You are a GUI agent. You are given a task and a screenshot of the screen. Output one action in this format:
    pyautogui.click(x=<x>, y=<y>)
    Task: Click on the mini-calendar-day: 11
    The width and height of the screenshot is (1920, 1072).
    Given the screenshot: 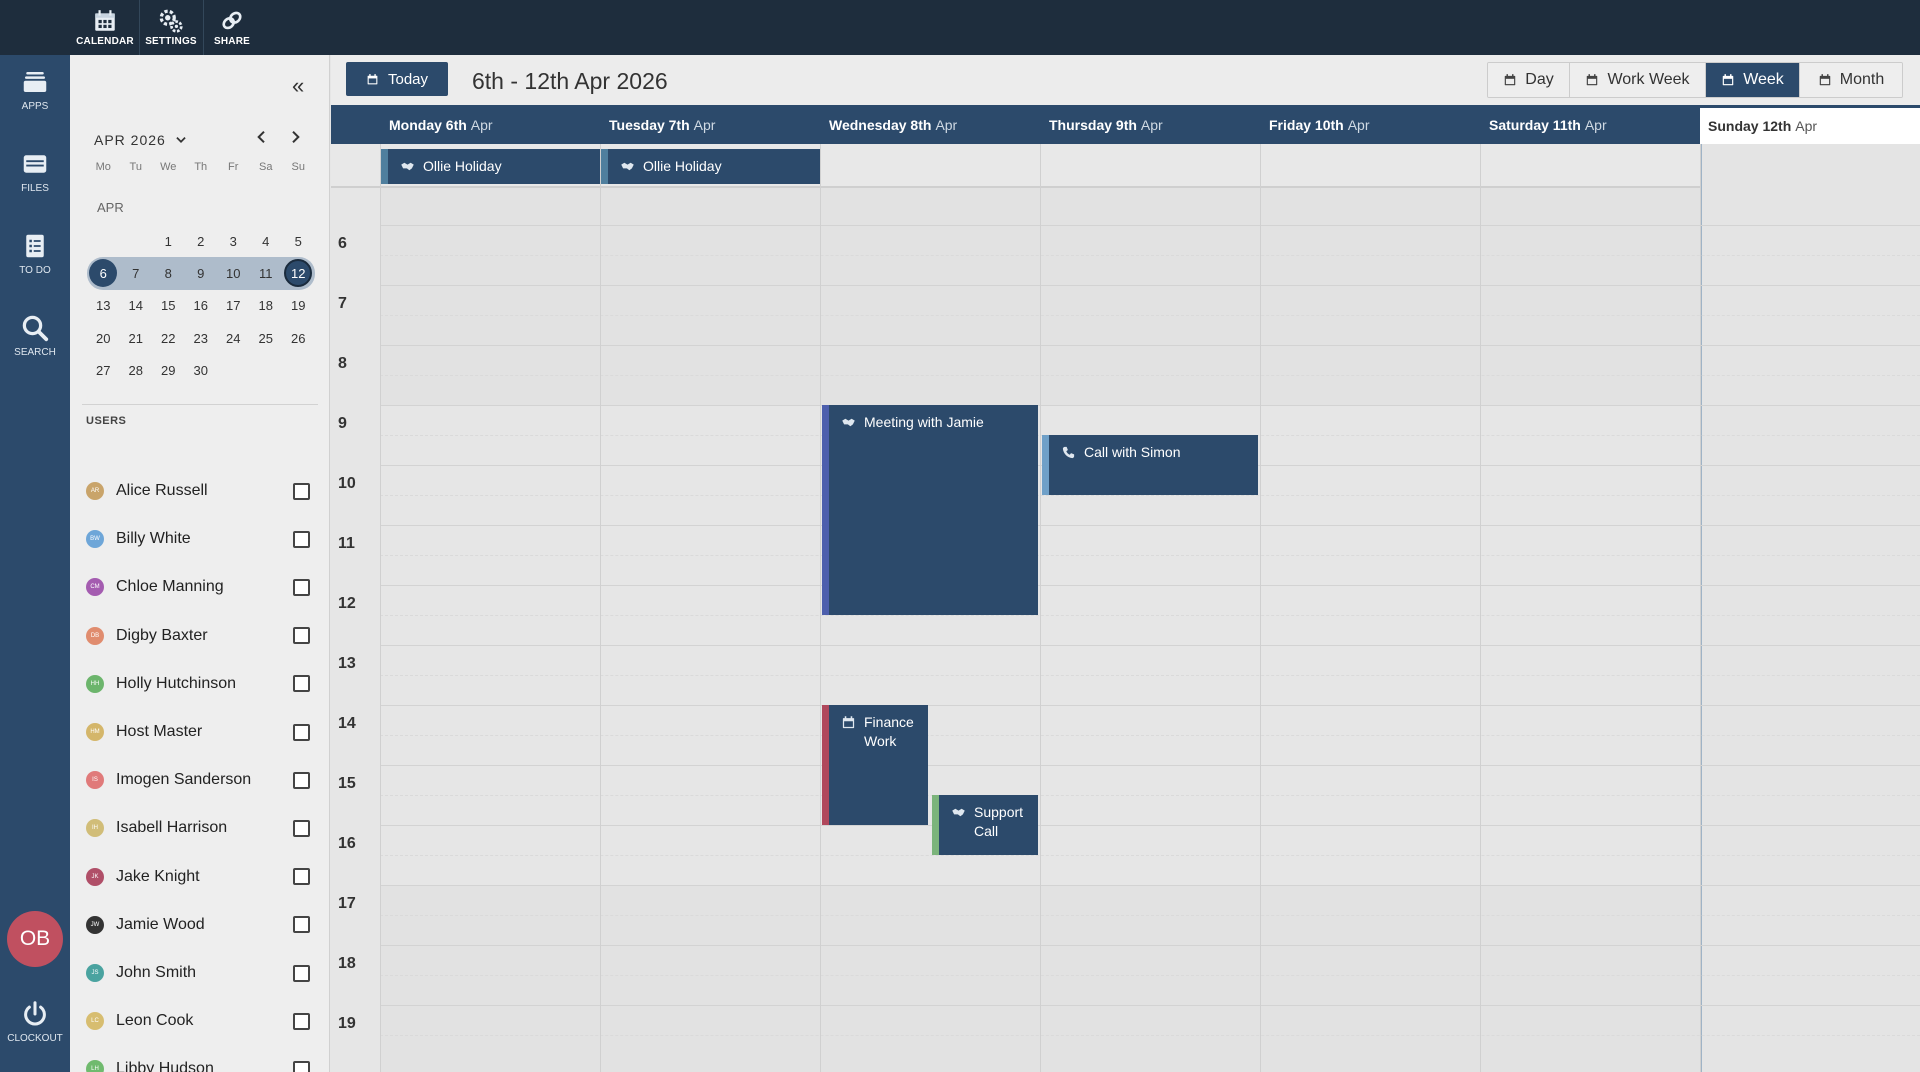 What is the action you would take?
    pyautogui.click(x=265, y=273)
    